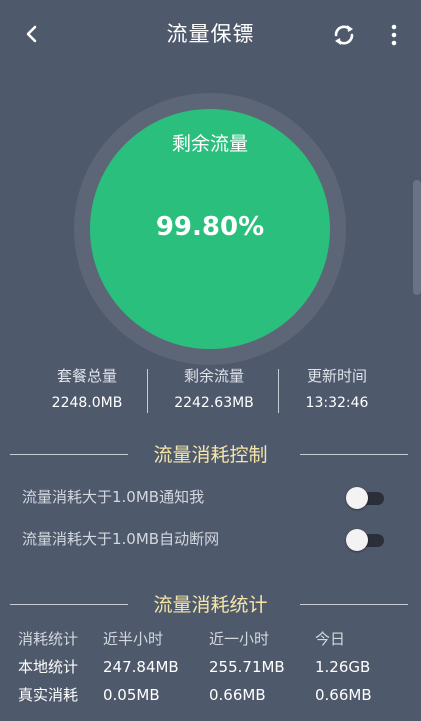  Describe the element at coordinates (337, 389) in the screenshot. I see `stat-update-time: 更新时间 13:32:46` at that location.